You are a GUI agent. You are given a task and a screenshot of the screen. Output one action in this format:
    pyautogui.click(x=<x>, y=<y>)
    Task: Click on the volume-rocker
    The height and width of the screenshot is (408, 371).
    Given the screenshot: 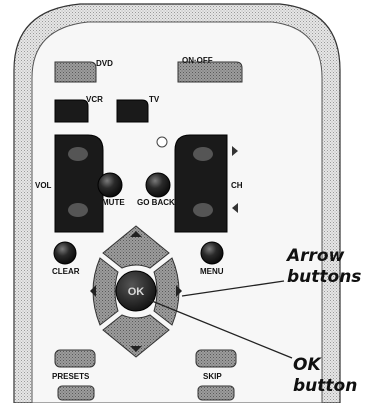 What is the action you would take?
    pyautogui.click(x=79, y=183)
    